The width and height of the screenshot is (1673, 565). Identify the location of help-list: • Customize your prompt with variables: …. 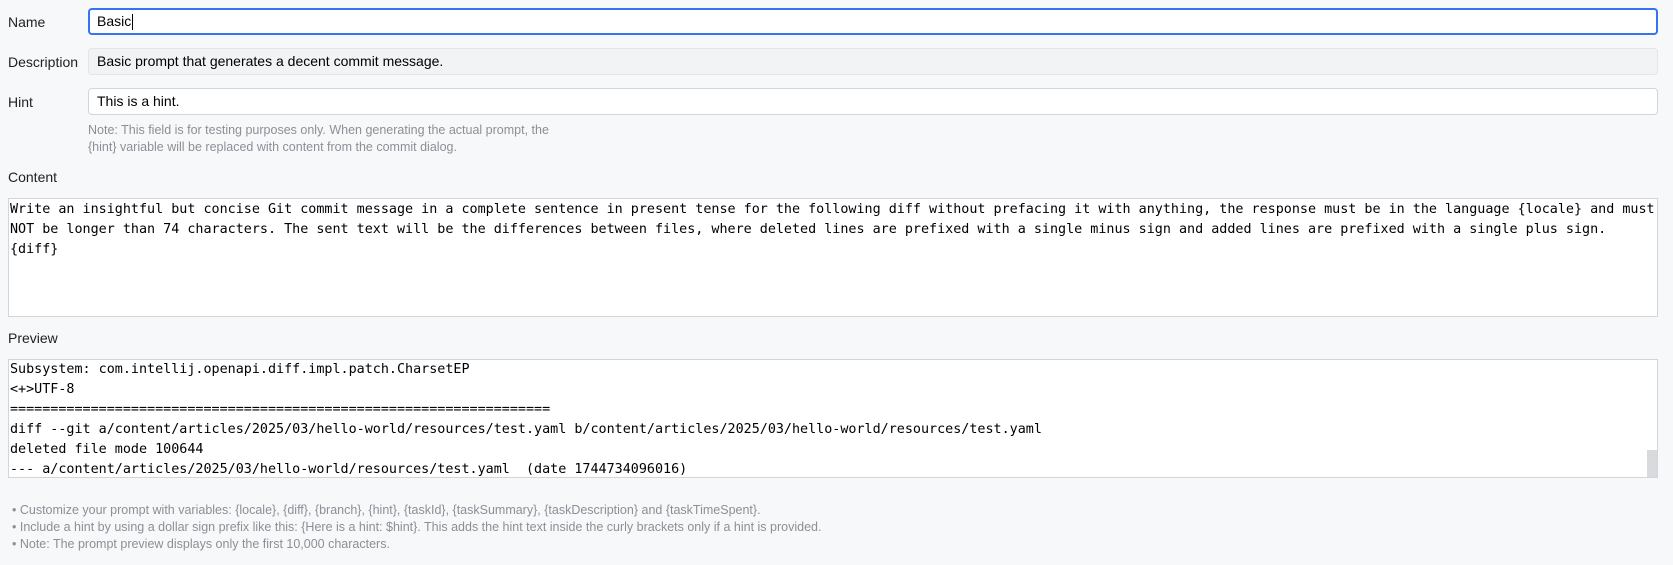
(416, 527).